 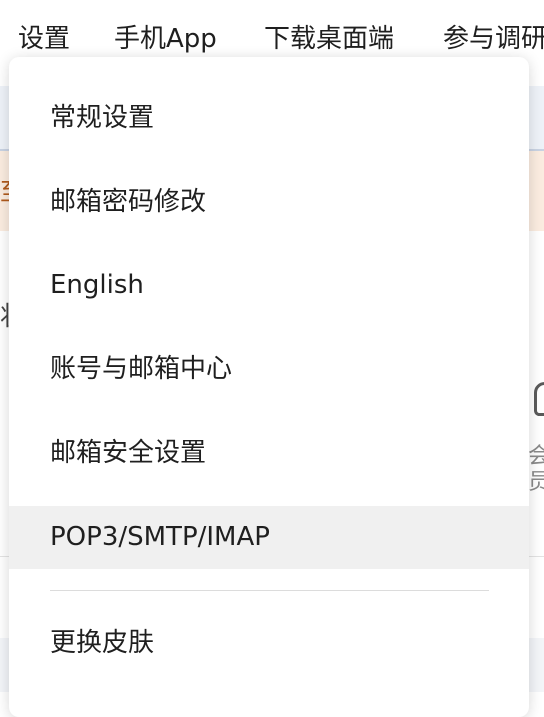 I want to click on menu-item-general-settings: 常规设置, so click(x=269, y=118).